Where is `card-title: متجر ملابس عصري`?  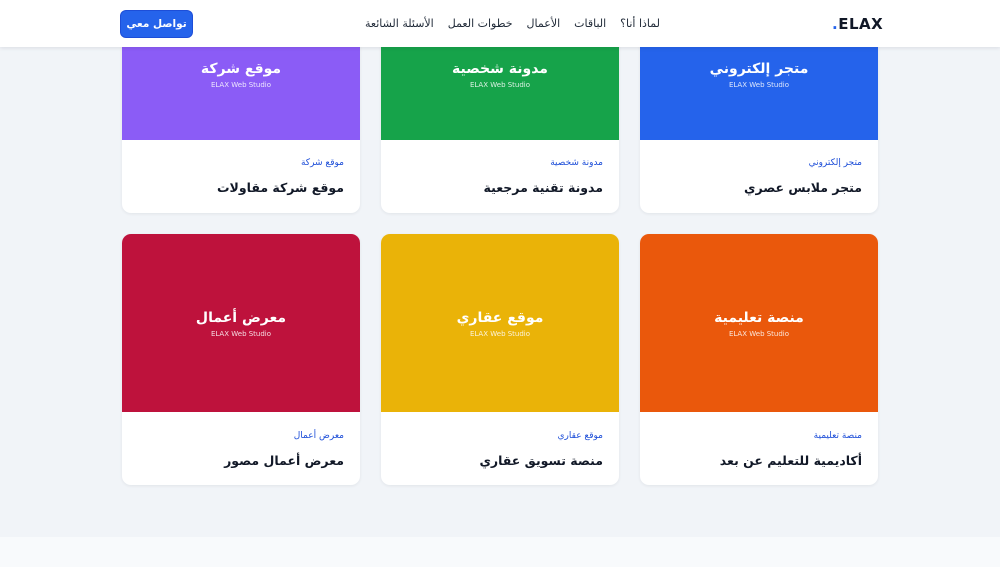
card-title: متجر ملابس عصري is located at coordinates (802, 187).